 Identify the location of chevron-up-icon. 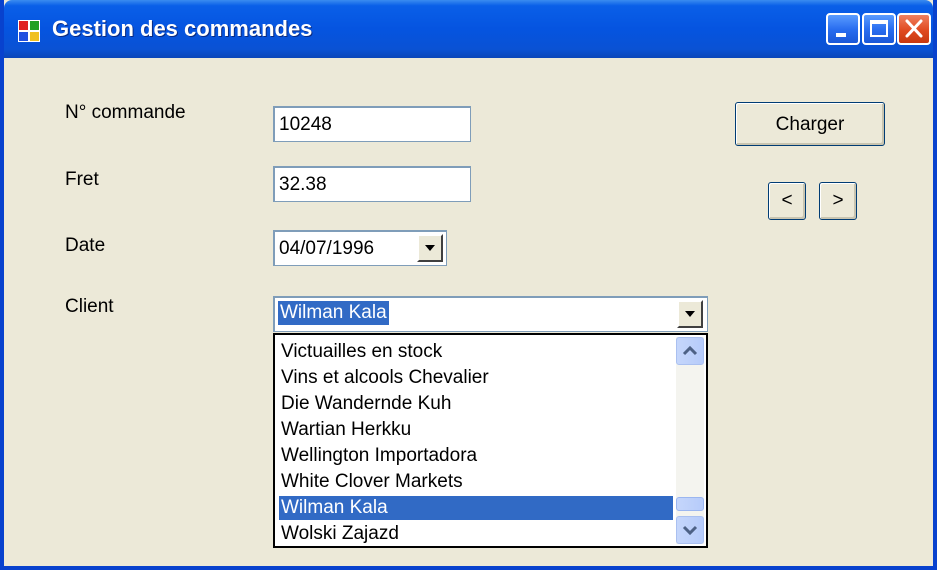
(690, 350).